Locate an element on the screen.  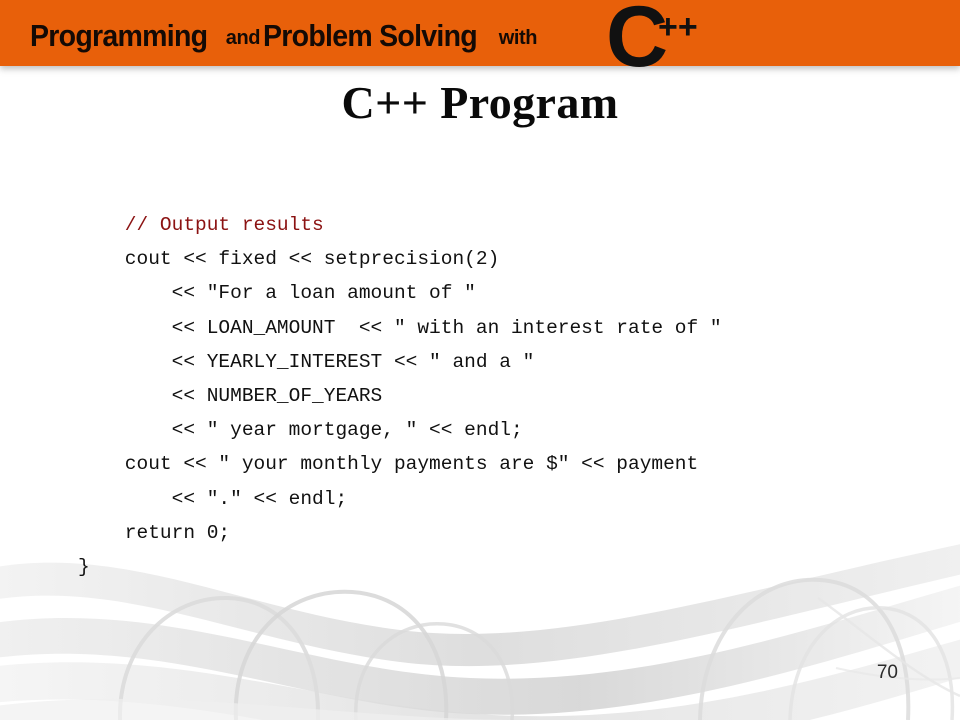
code-line: return 0; is located at coordinates (154, 532).